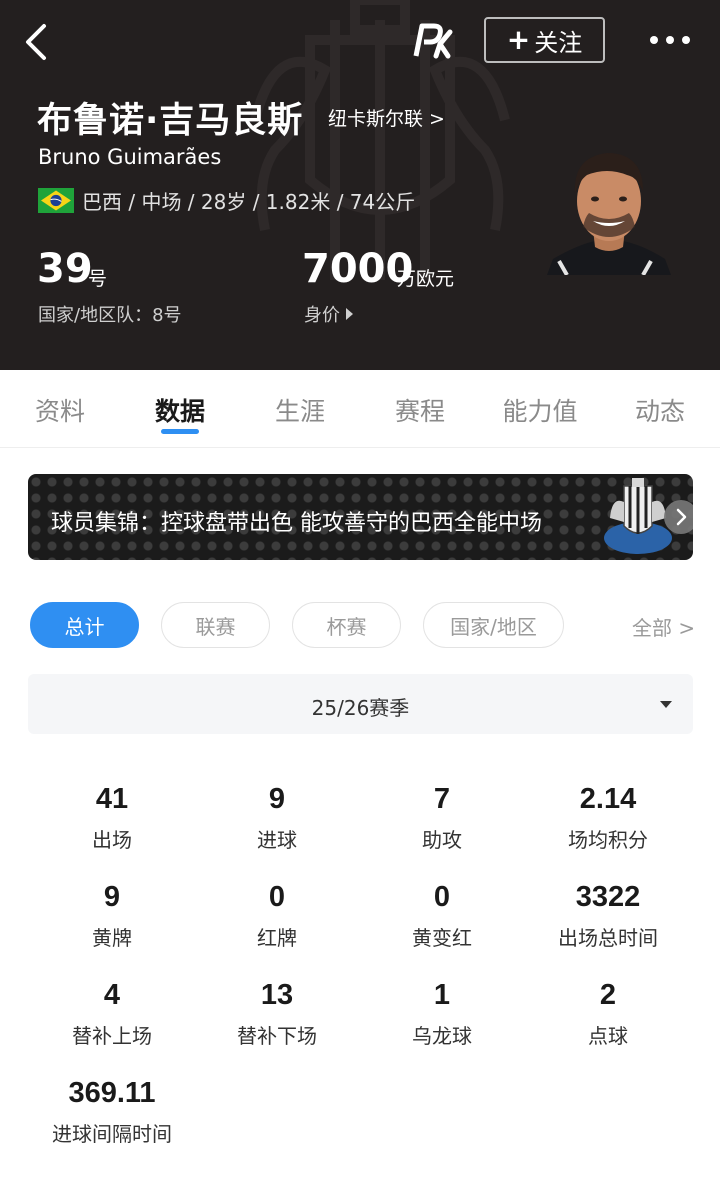  What do you see at coordinates (249, 202) in the screenshot?
I see `player-info-line: 巴西 / 中场 / 28岁 / 1.82米 / 74公斤` at bounding box center [249, 202].